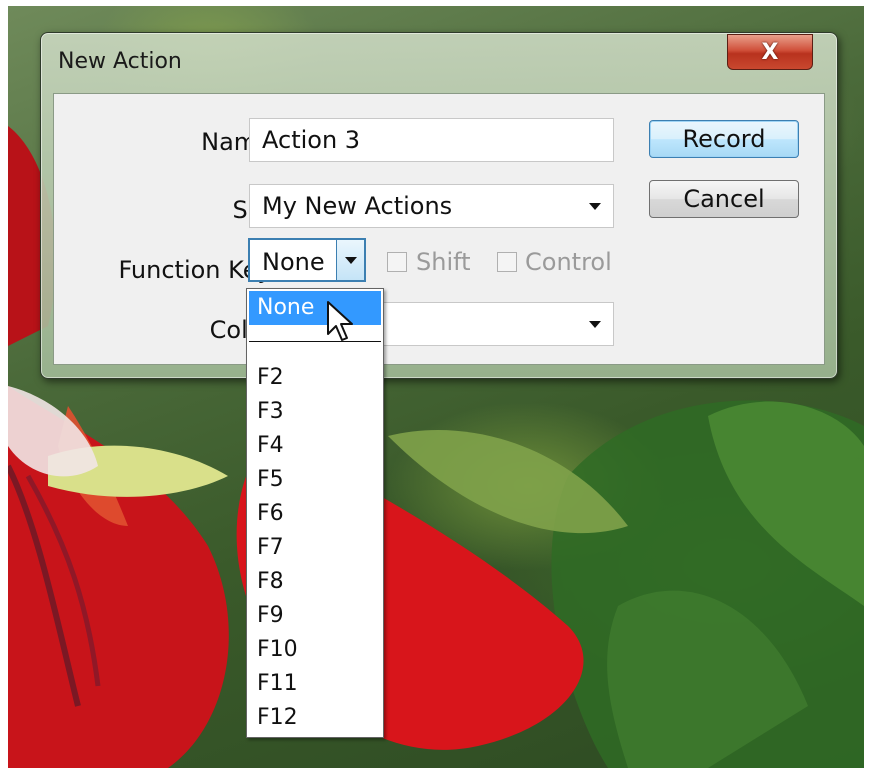 The width and height of the screenshot is (870, 773). Describe the element at coordinates (315, 341) in the screenshot. I see `list-separator` at that location.